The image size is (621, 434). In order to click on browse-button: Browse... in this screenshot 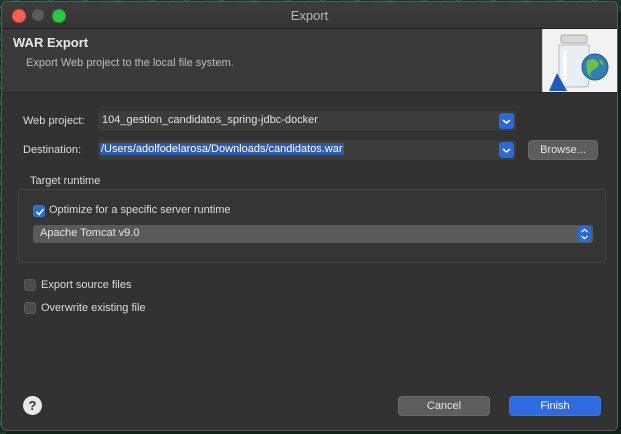, I will do `click(563, 150)`.